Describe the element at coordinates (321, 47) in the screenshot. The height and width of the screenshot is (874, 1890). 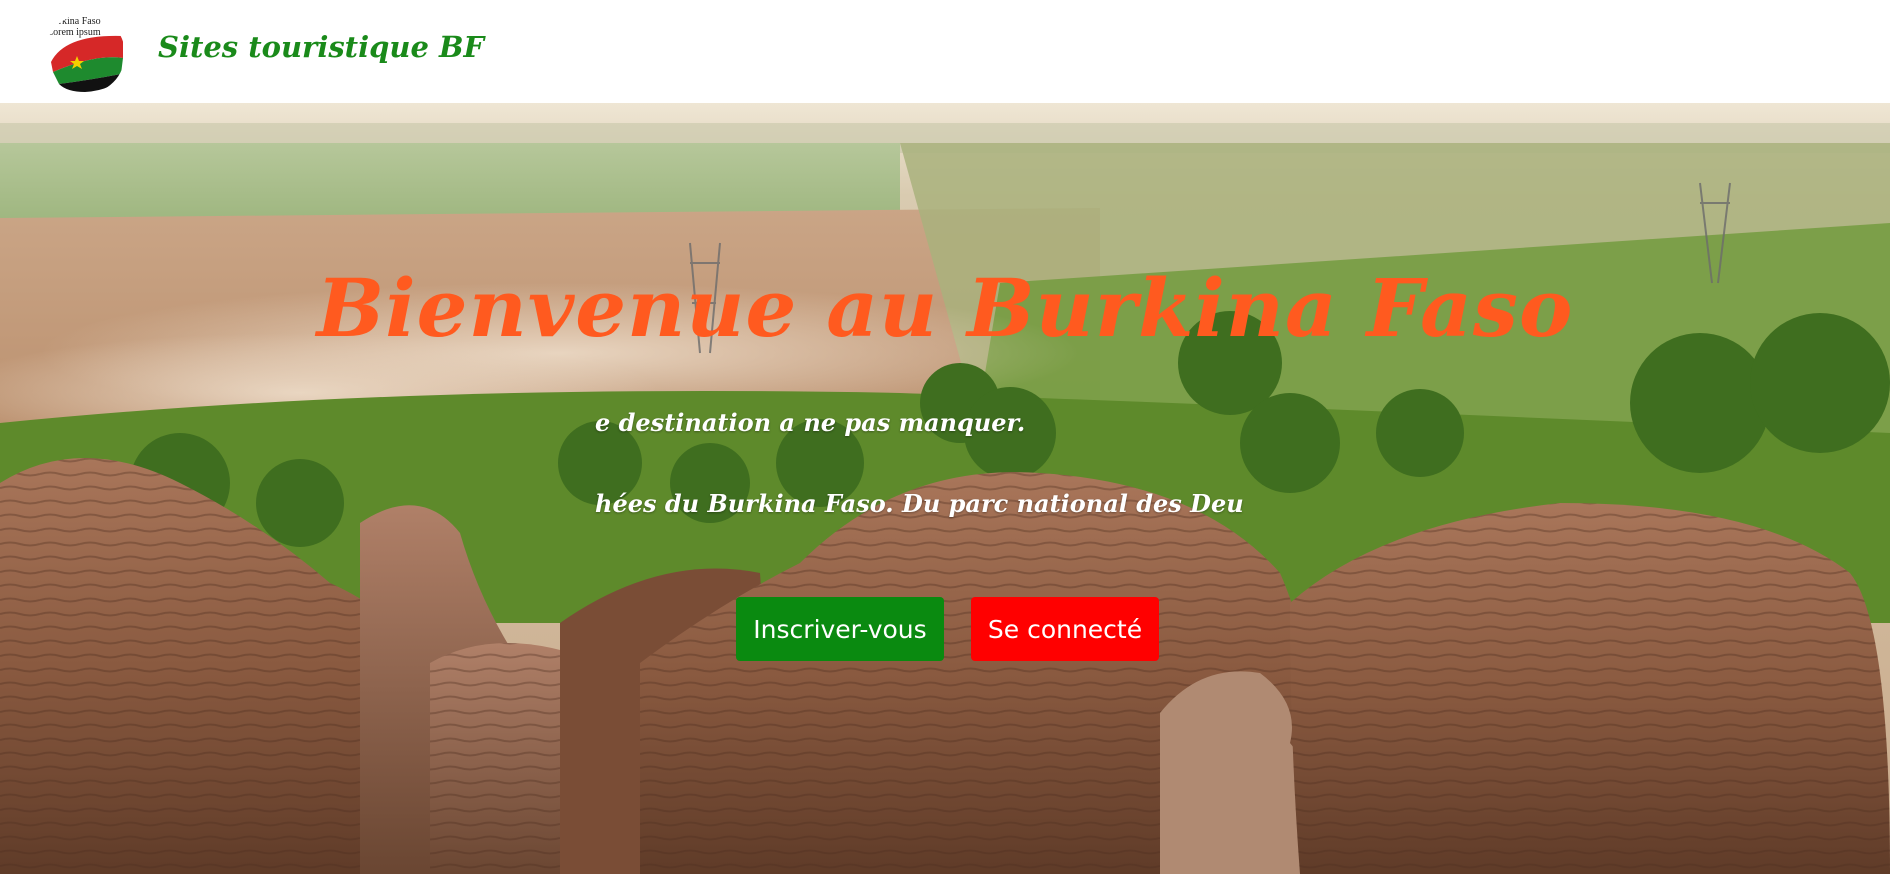
I see `site-title: Sites touristique BF` at that location.